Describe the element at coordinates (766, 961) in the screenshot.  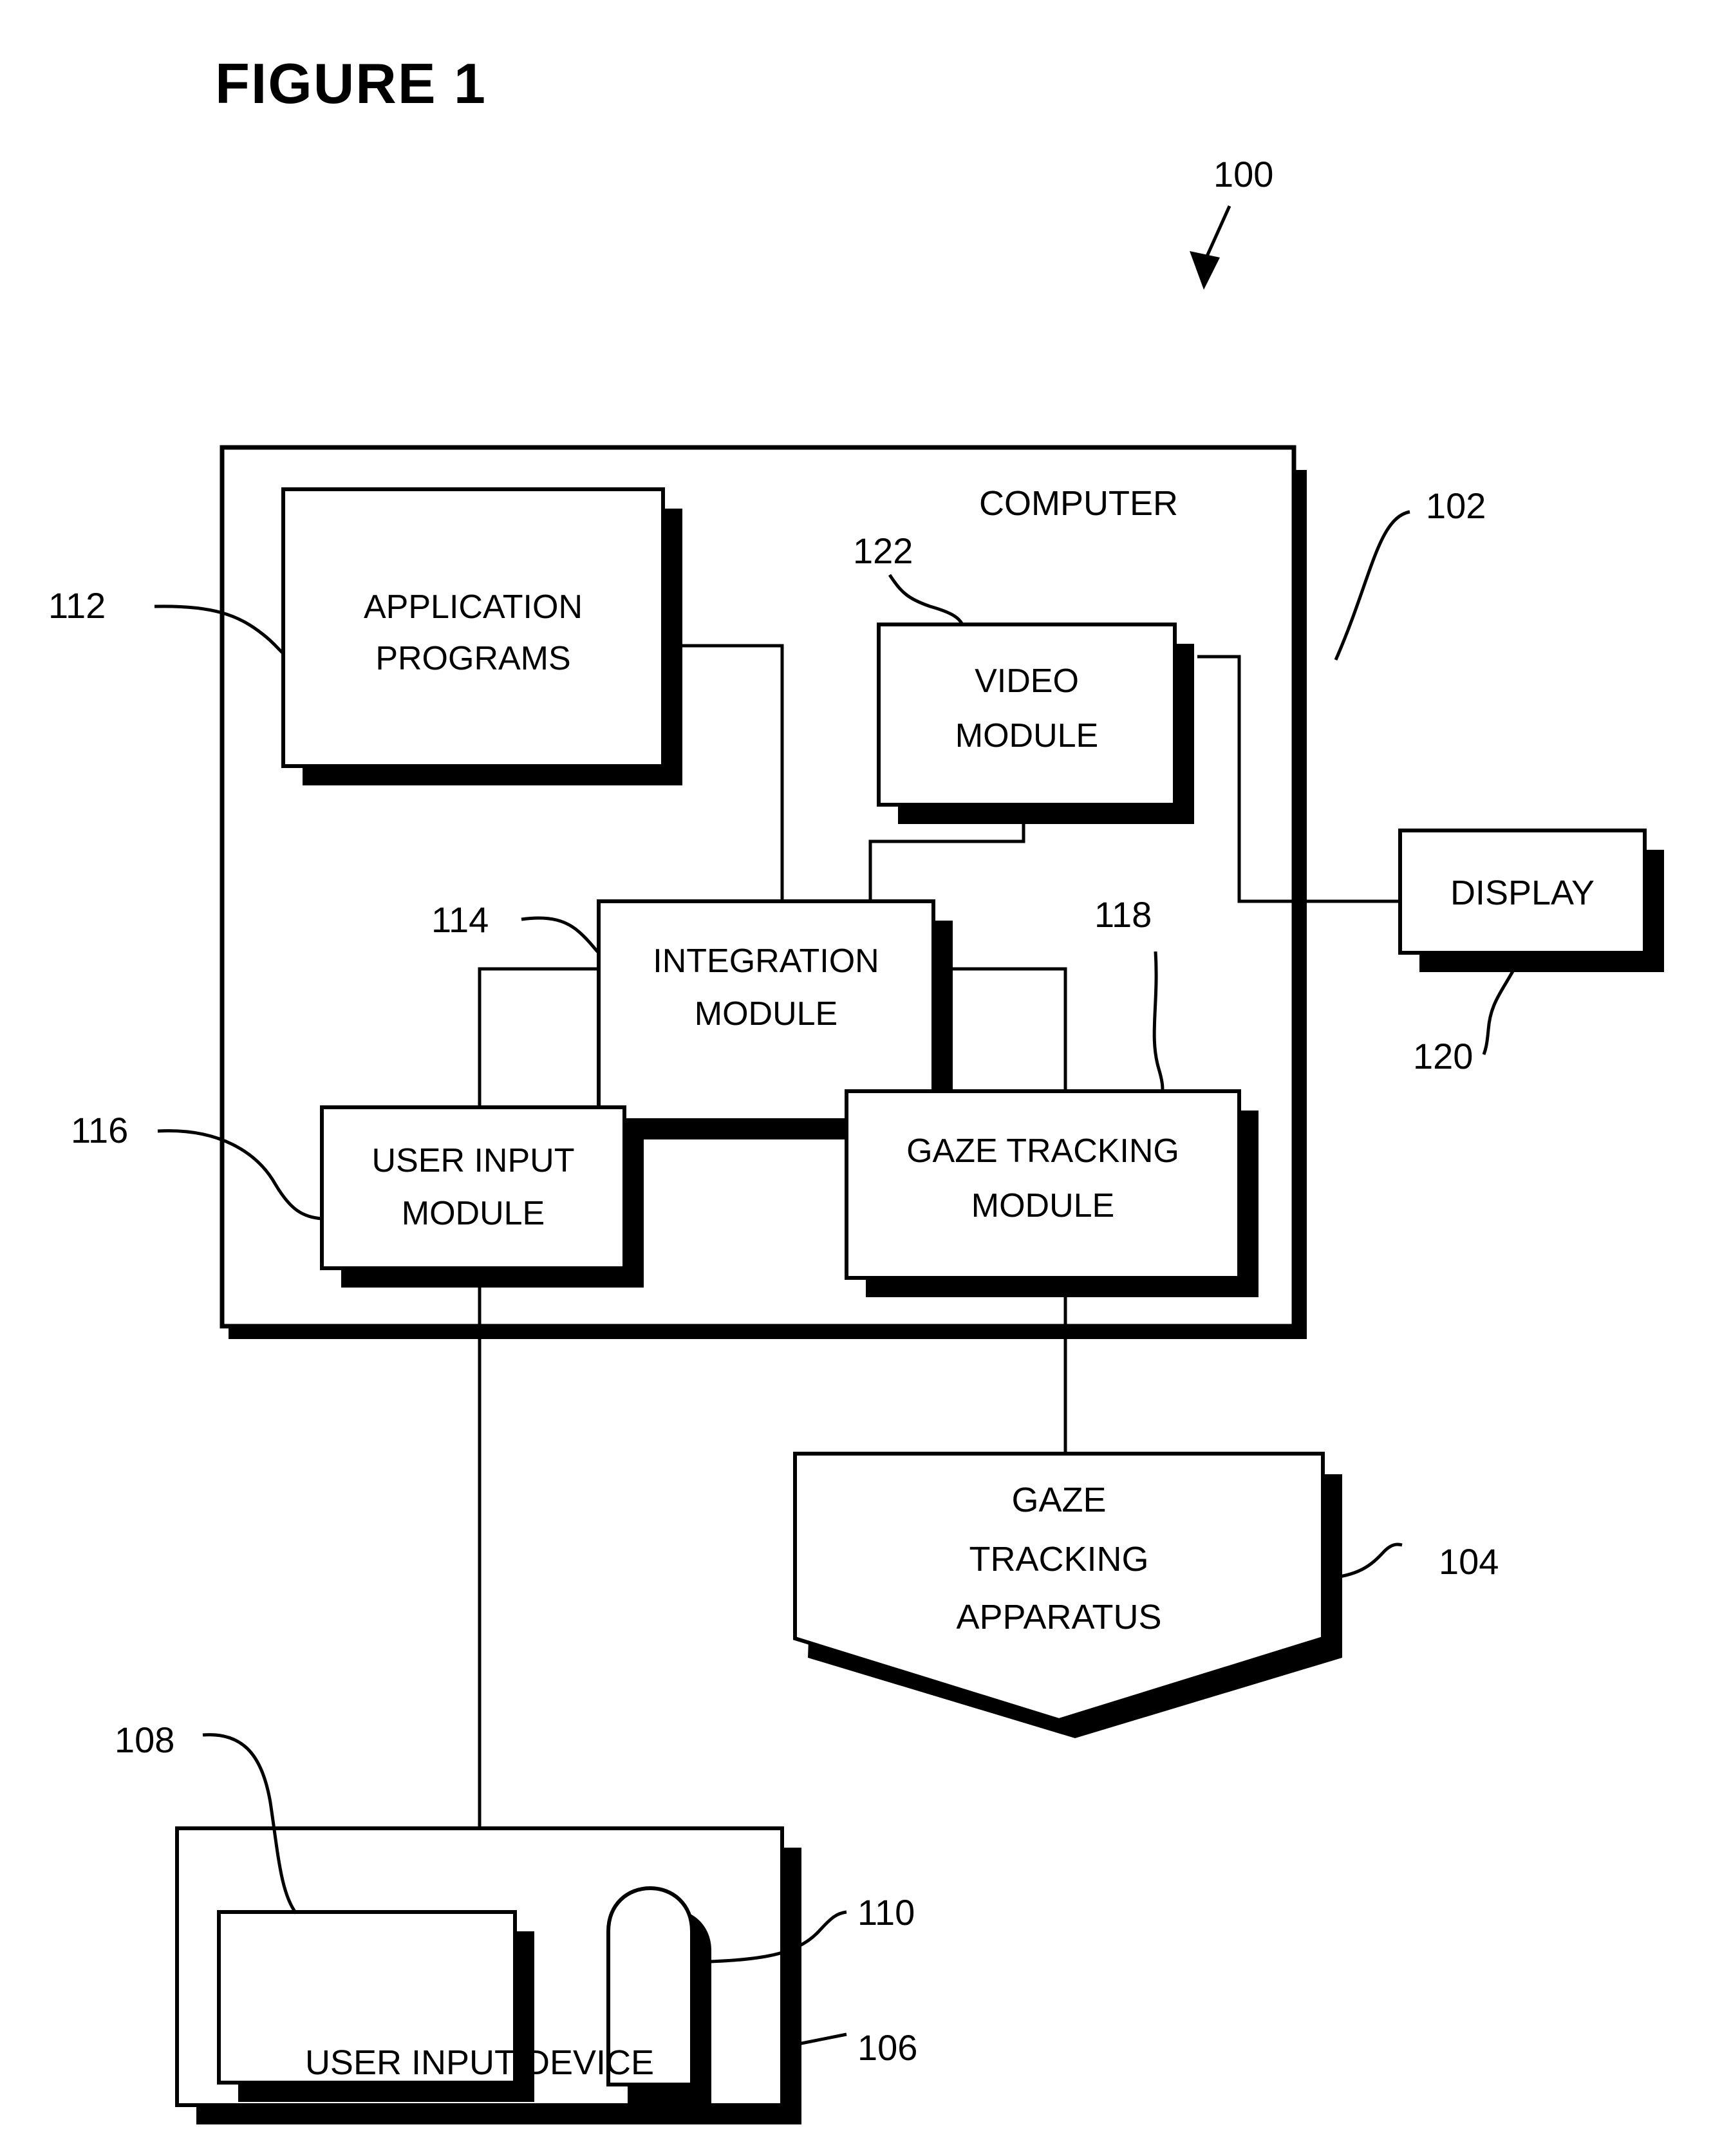
I see `integration-module-label-line1: INTEGRATION` at that location.